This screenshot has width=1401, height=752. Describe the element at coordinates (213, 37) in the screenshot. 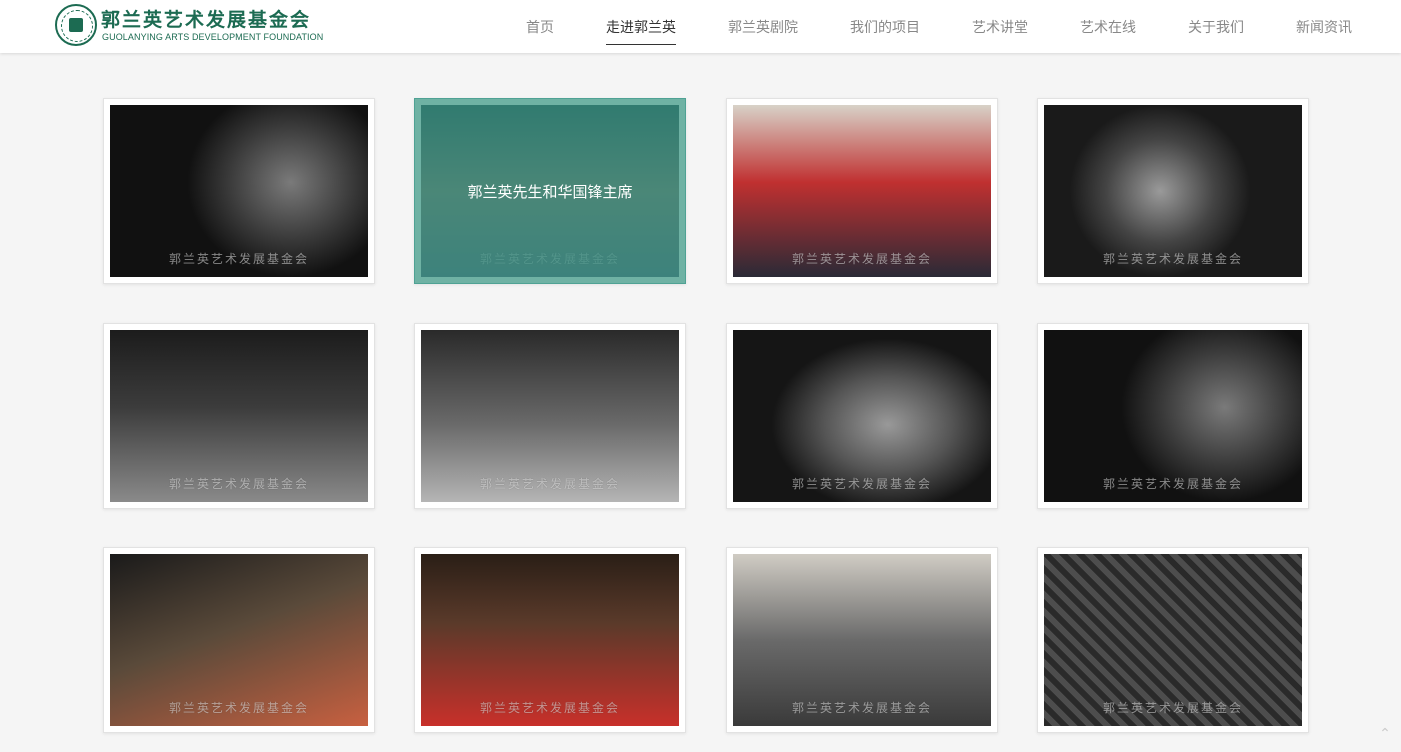

I see `logo-name-en: GUOLANYING ARTS DEVELOPMENT FOUNDATION` at that location.